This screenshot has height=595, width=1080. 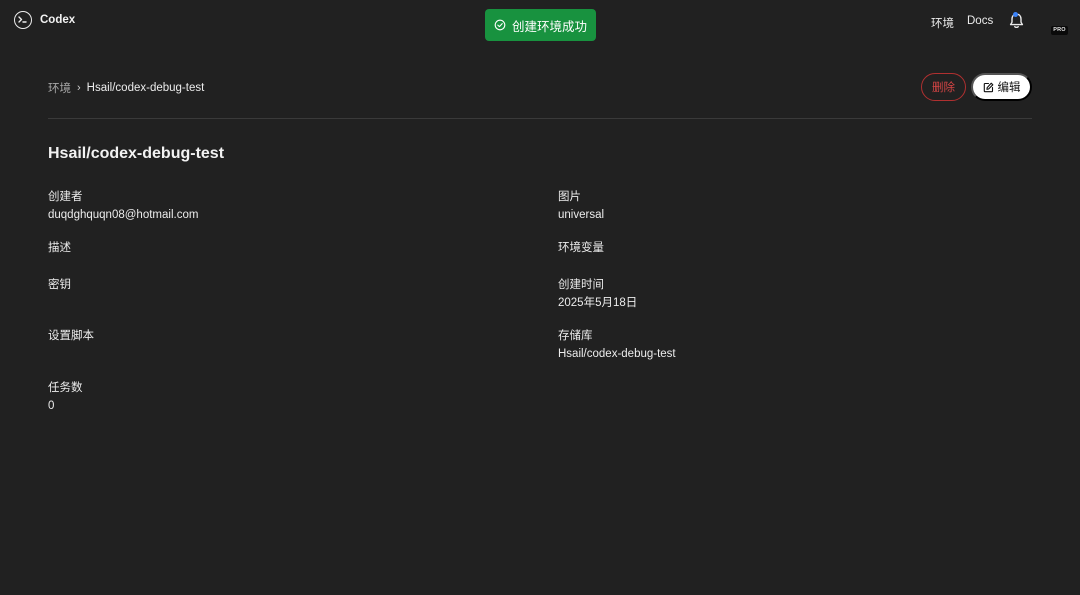 I want to click on notification-dot, so click(x=1015, y=14).